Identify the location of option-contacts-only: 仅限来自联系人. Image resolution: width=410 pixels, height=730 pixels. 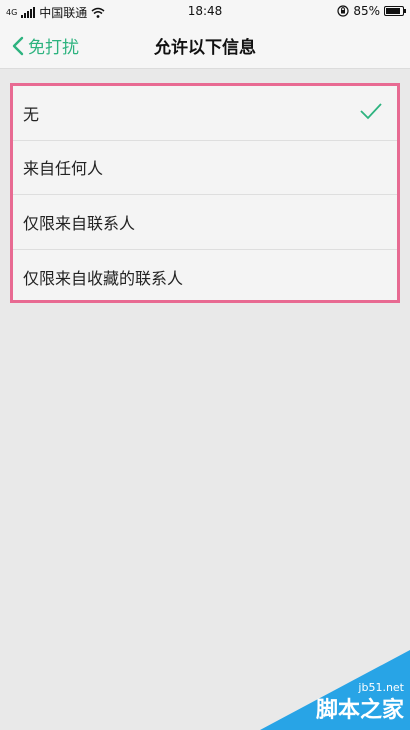
(205, 222).